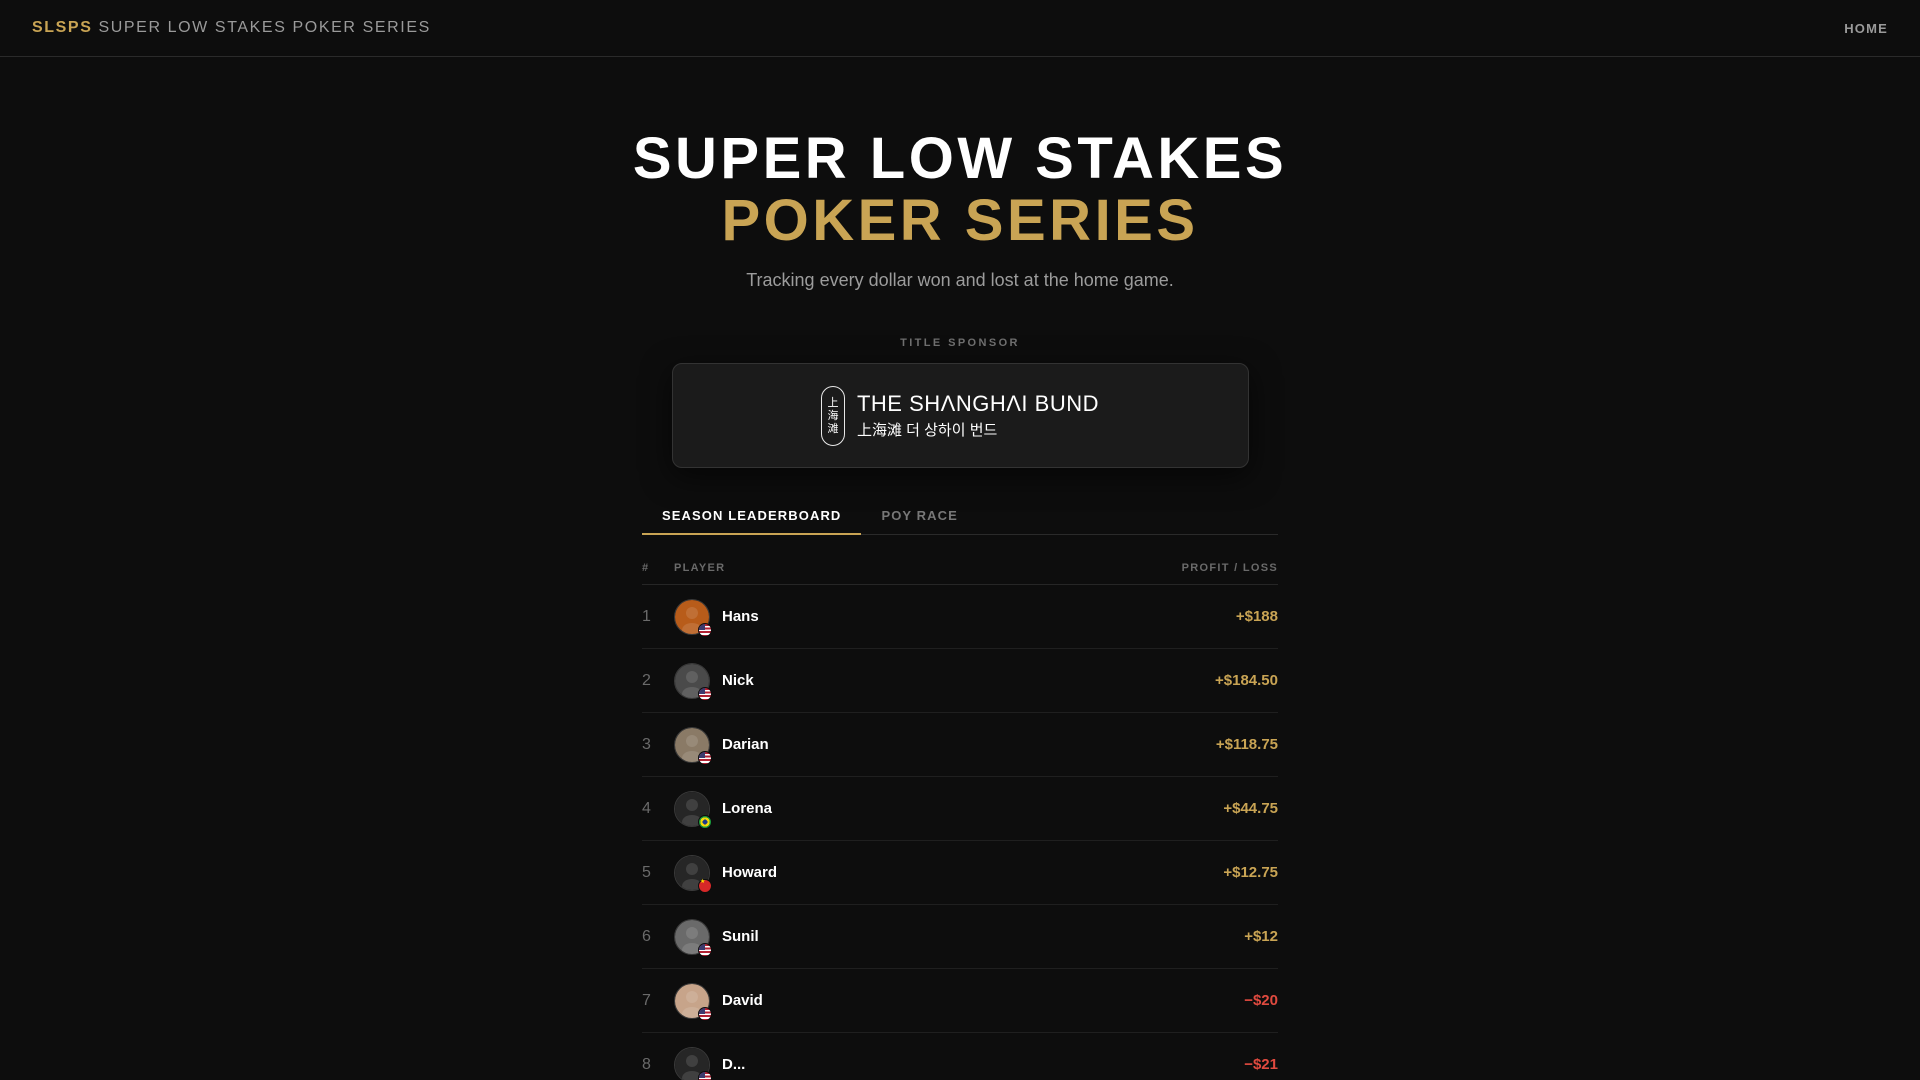 This screenshot has height=1080, width=1920. I want to click on sponsor-label: TITLE SPONSOR, so click(960, 343).